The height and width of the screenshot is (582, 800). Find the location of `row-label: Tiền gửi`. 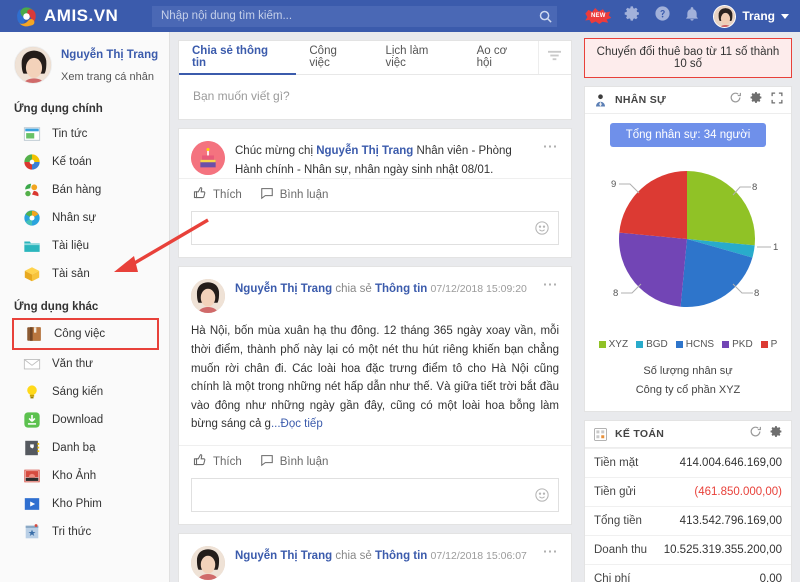

row-label: Tiền gửi is located at coordinates (615, 492).